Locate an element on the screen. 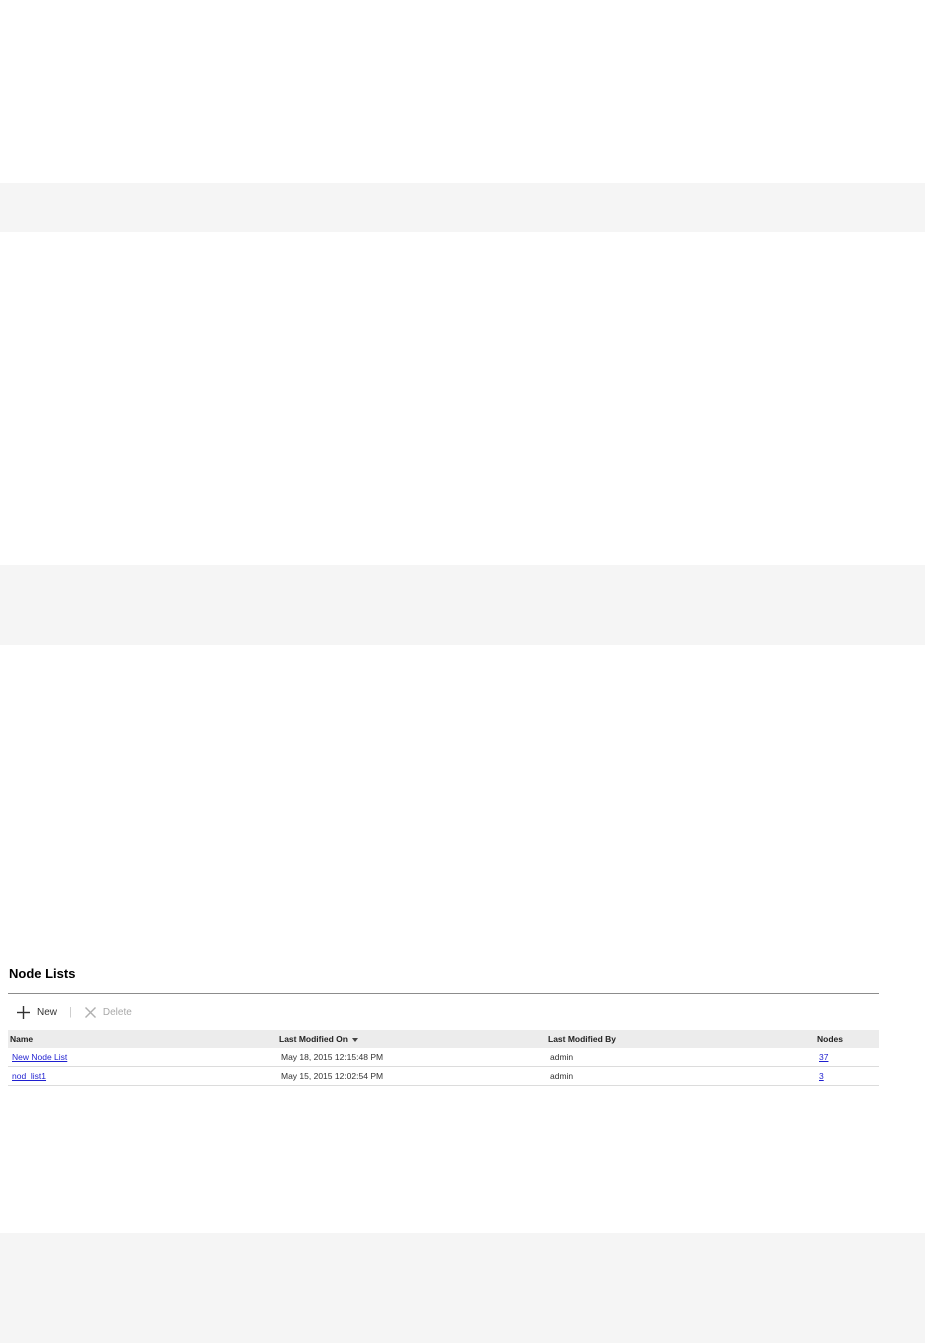  node-count-link: 3 is located at coordinates (821, 1076).